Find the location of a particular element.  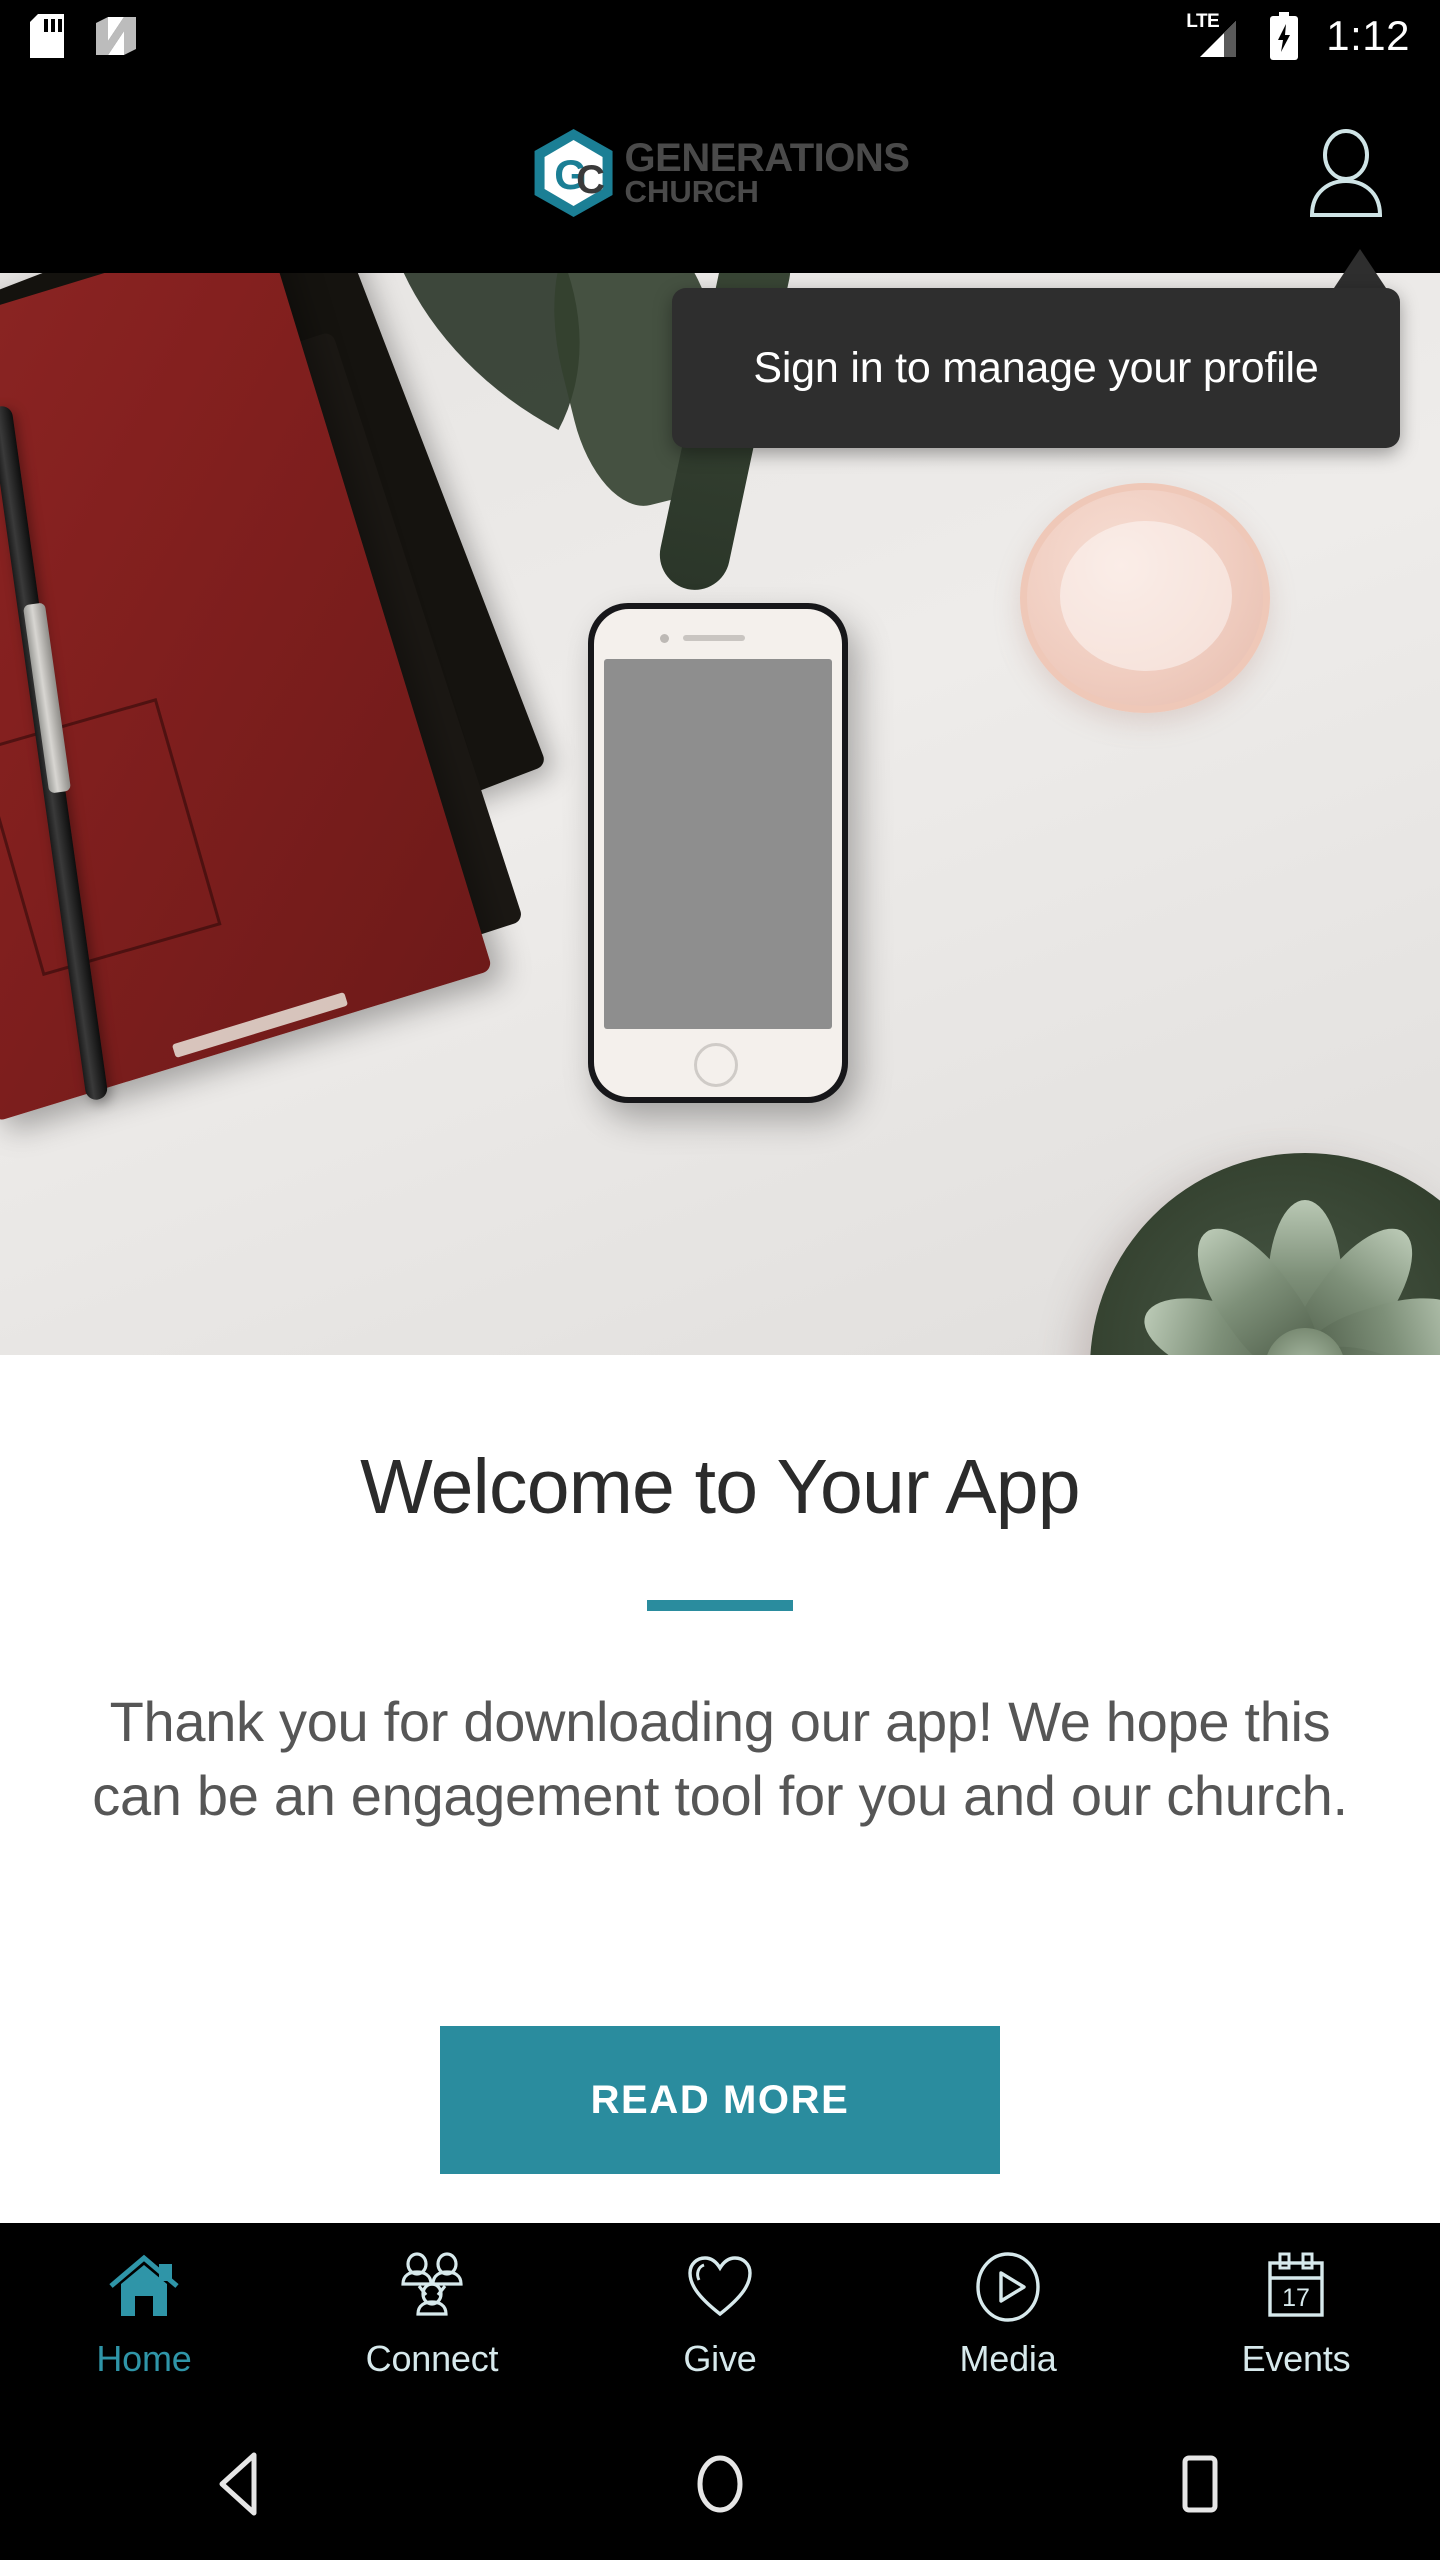

read-more-label: READ MORE is located at coordinates (720, 2099).